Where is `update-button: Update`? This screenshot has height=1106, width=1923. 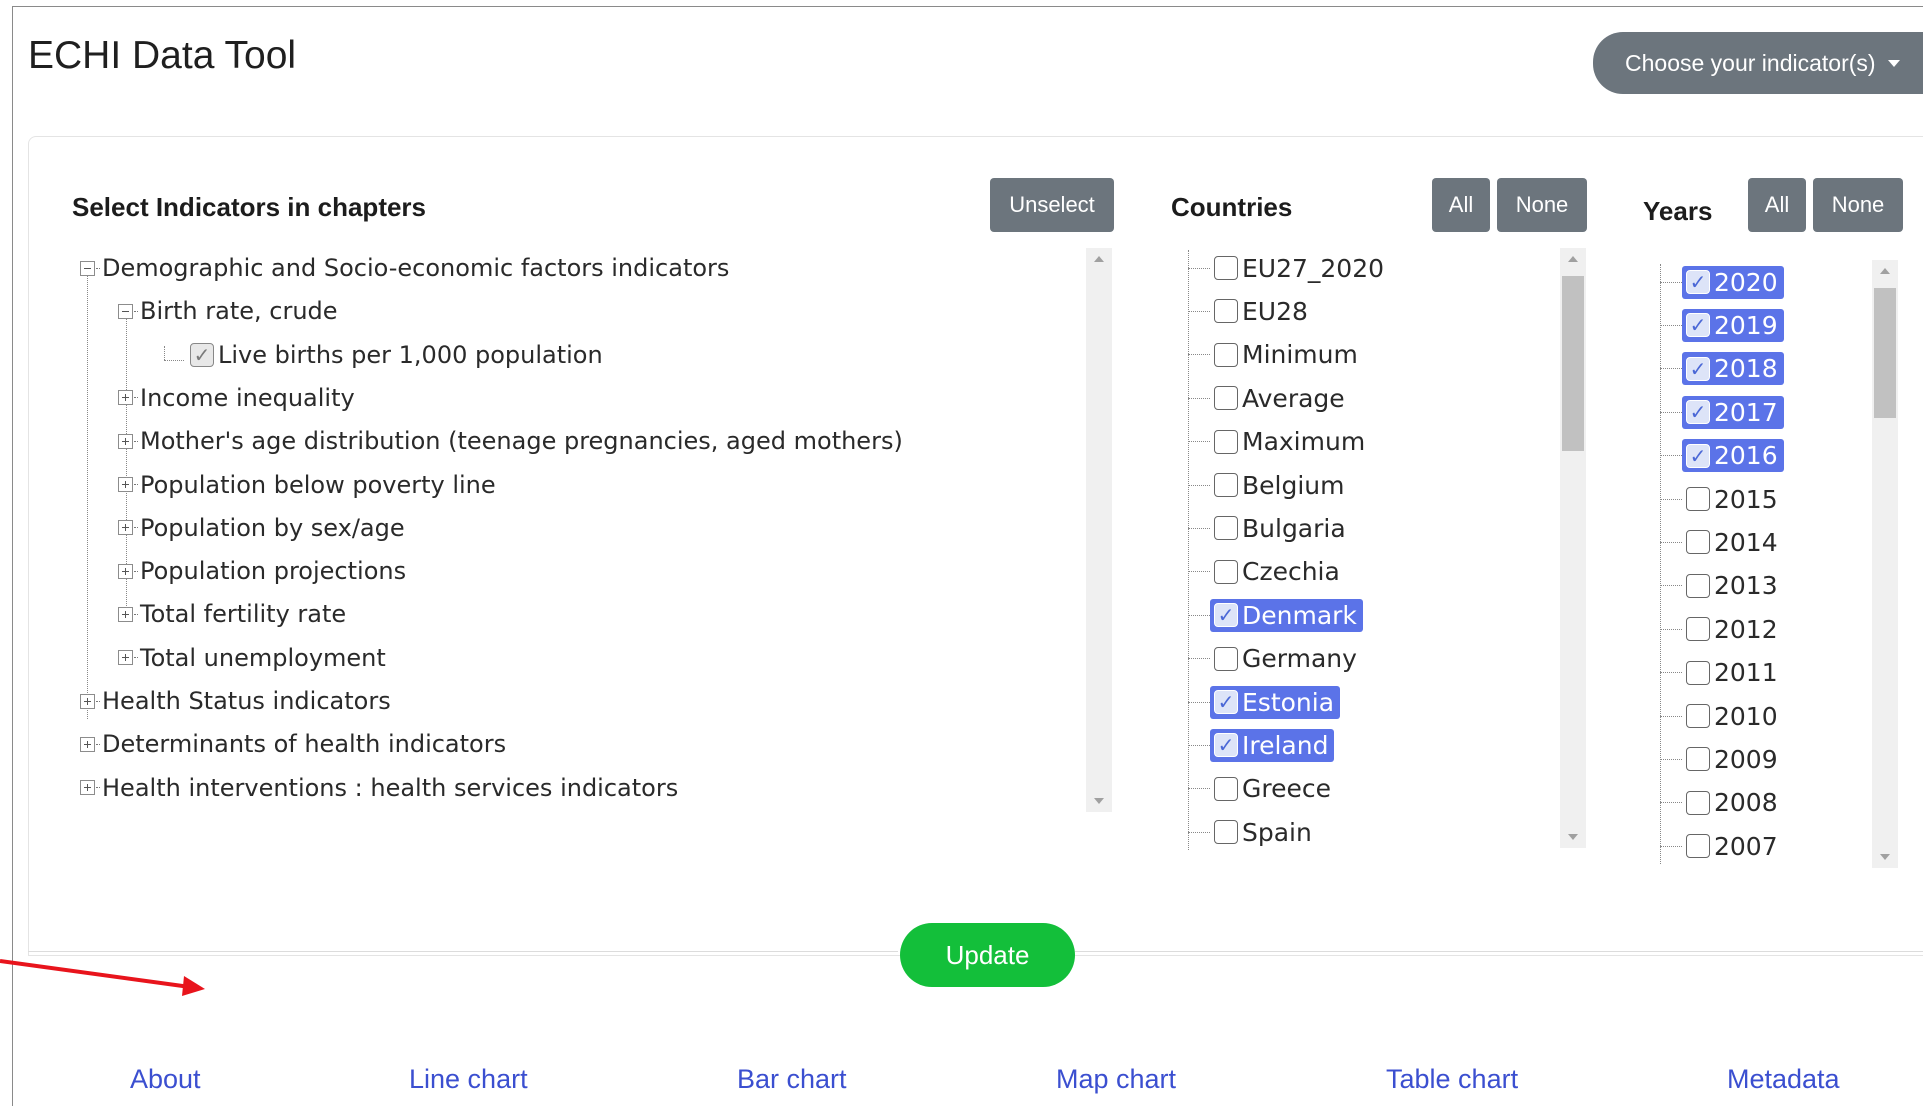
update-button: Update is located at coordinates (987, 955).